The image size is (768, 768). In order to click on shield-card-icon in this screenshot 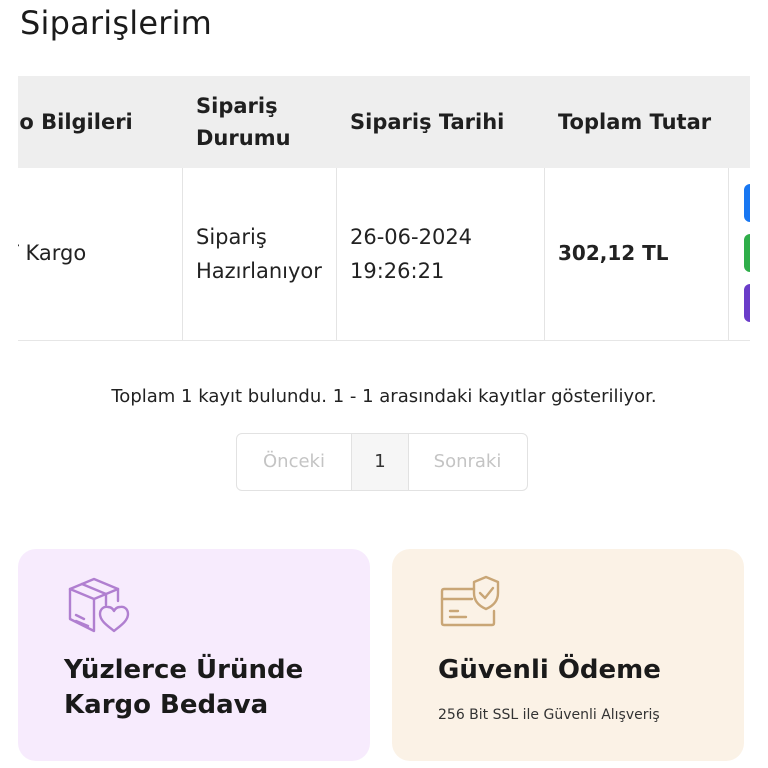, I will do `click(470, 601)`.